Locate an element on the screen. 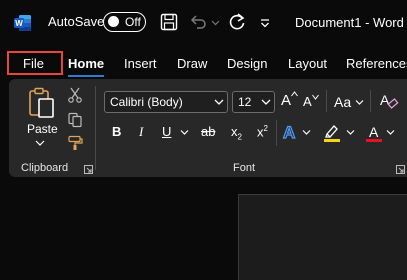 This screenshot has width=407, height=280. font-group-label: Font is located at coordinates (244, 168).